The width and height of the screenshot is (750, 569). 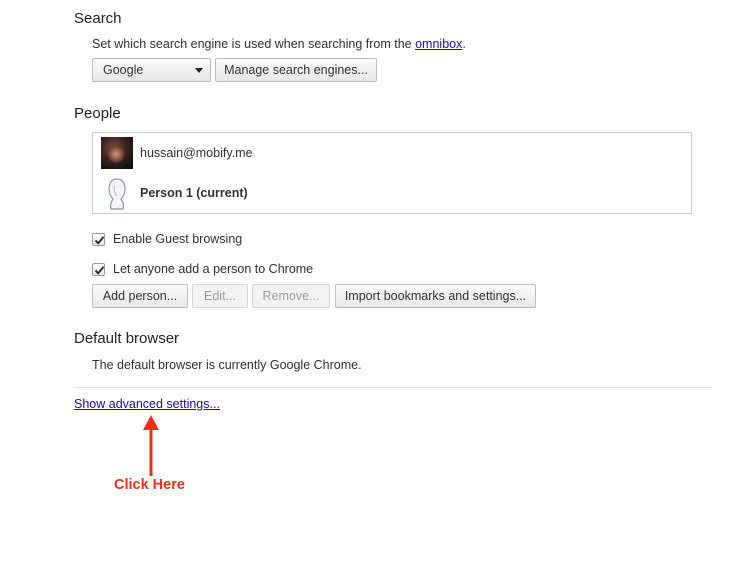 I want to click on person-row-hussain: hussain@mobify.me, so click(x=177, y=153).